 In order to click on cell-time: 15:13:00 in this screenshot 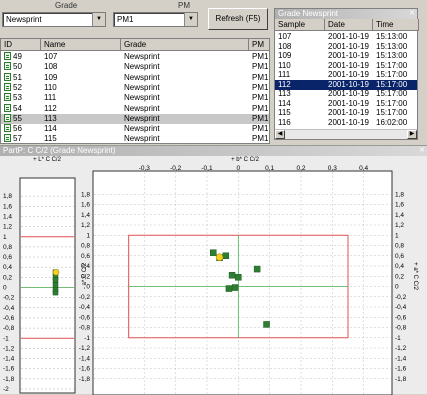, I will do `click(392, 36)`.